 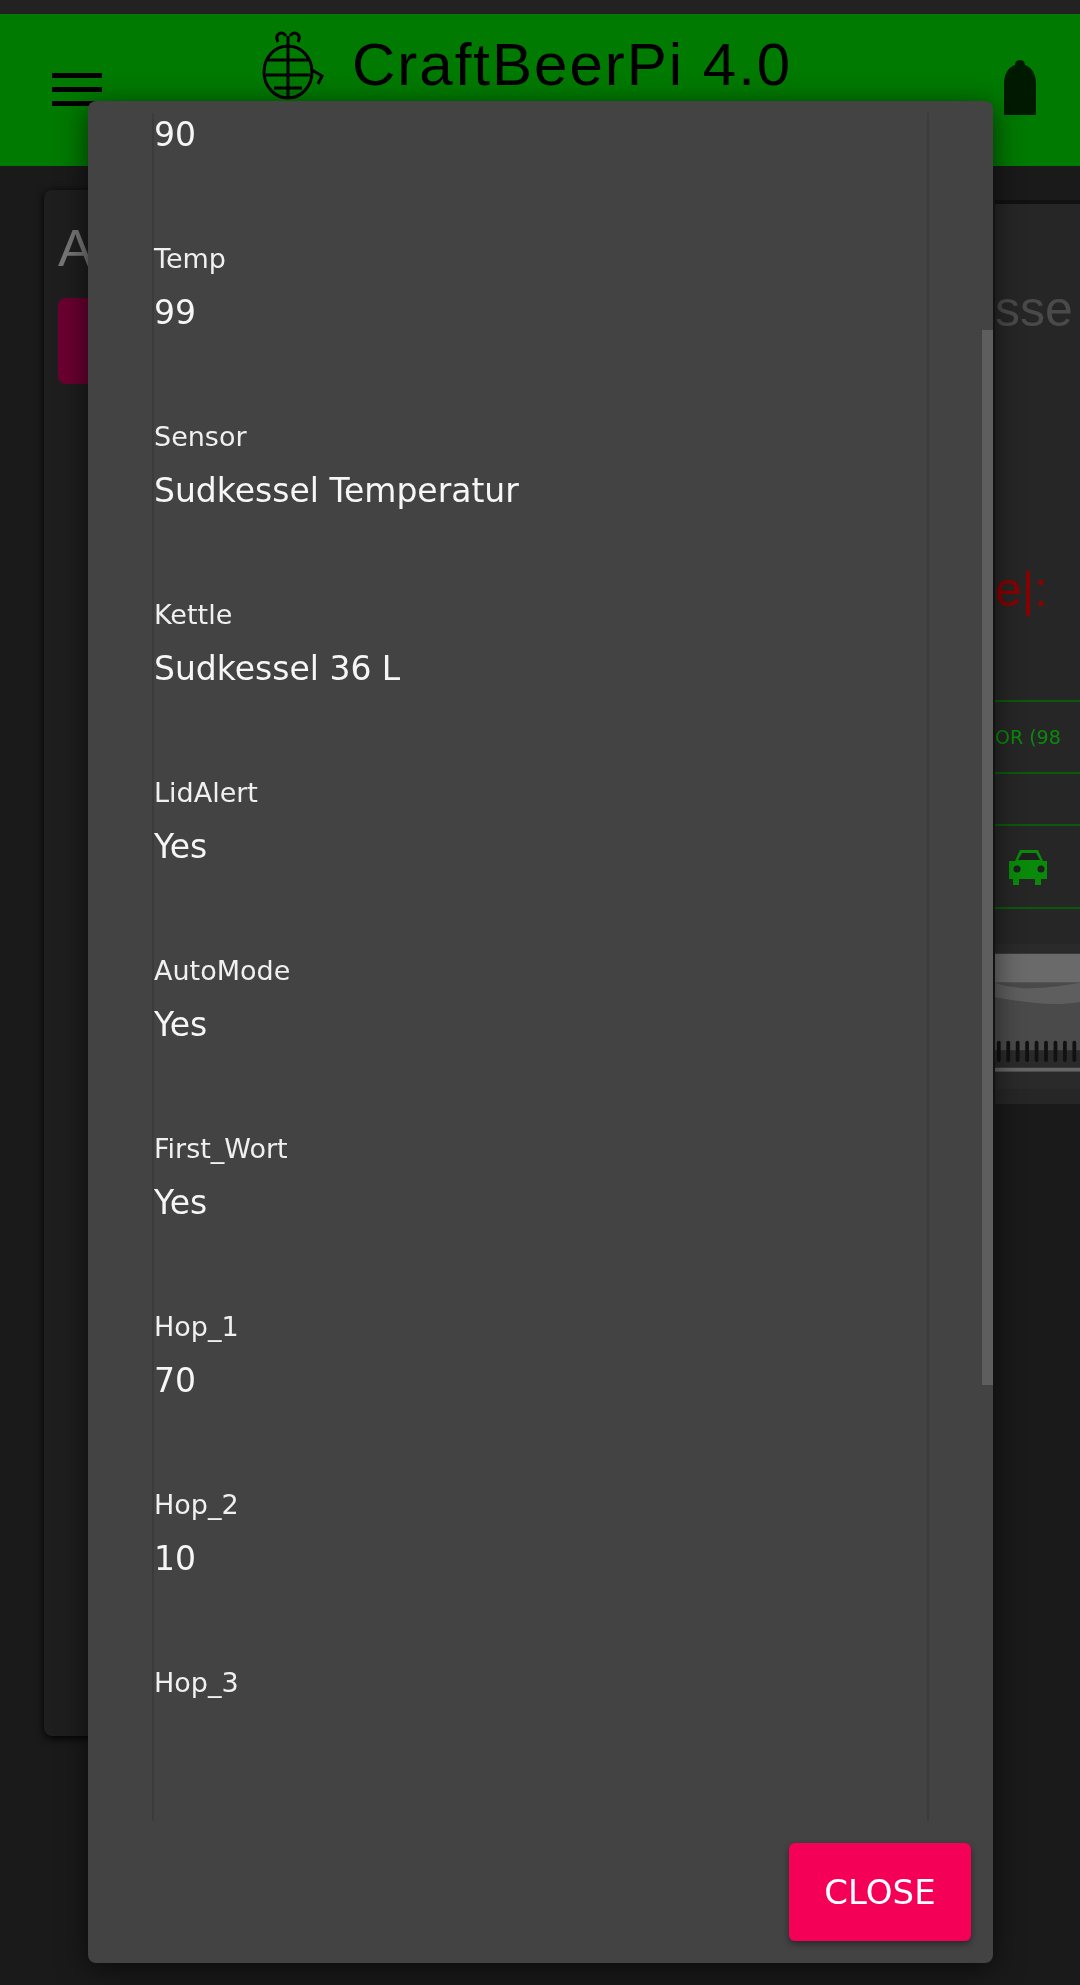 What do you see at coordinates (201, 437) in the screenshot?
I see `field-label: Sensor` at bounding box center [201, 437].